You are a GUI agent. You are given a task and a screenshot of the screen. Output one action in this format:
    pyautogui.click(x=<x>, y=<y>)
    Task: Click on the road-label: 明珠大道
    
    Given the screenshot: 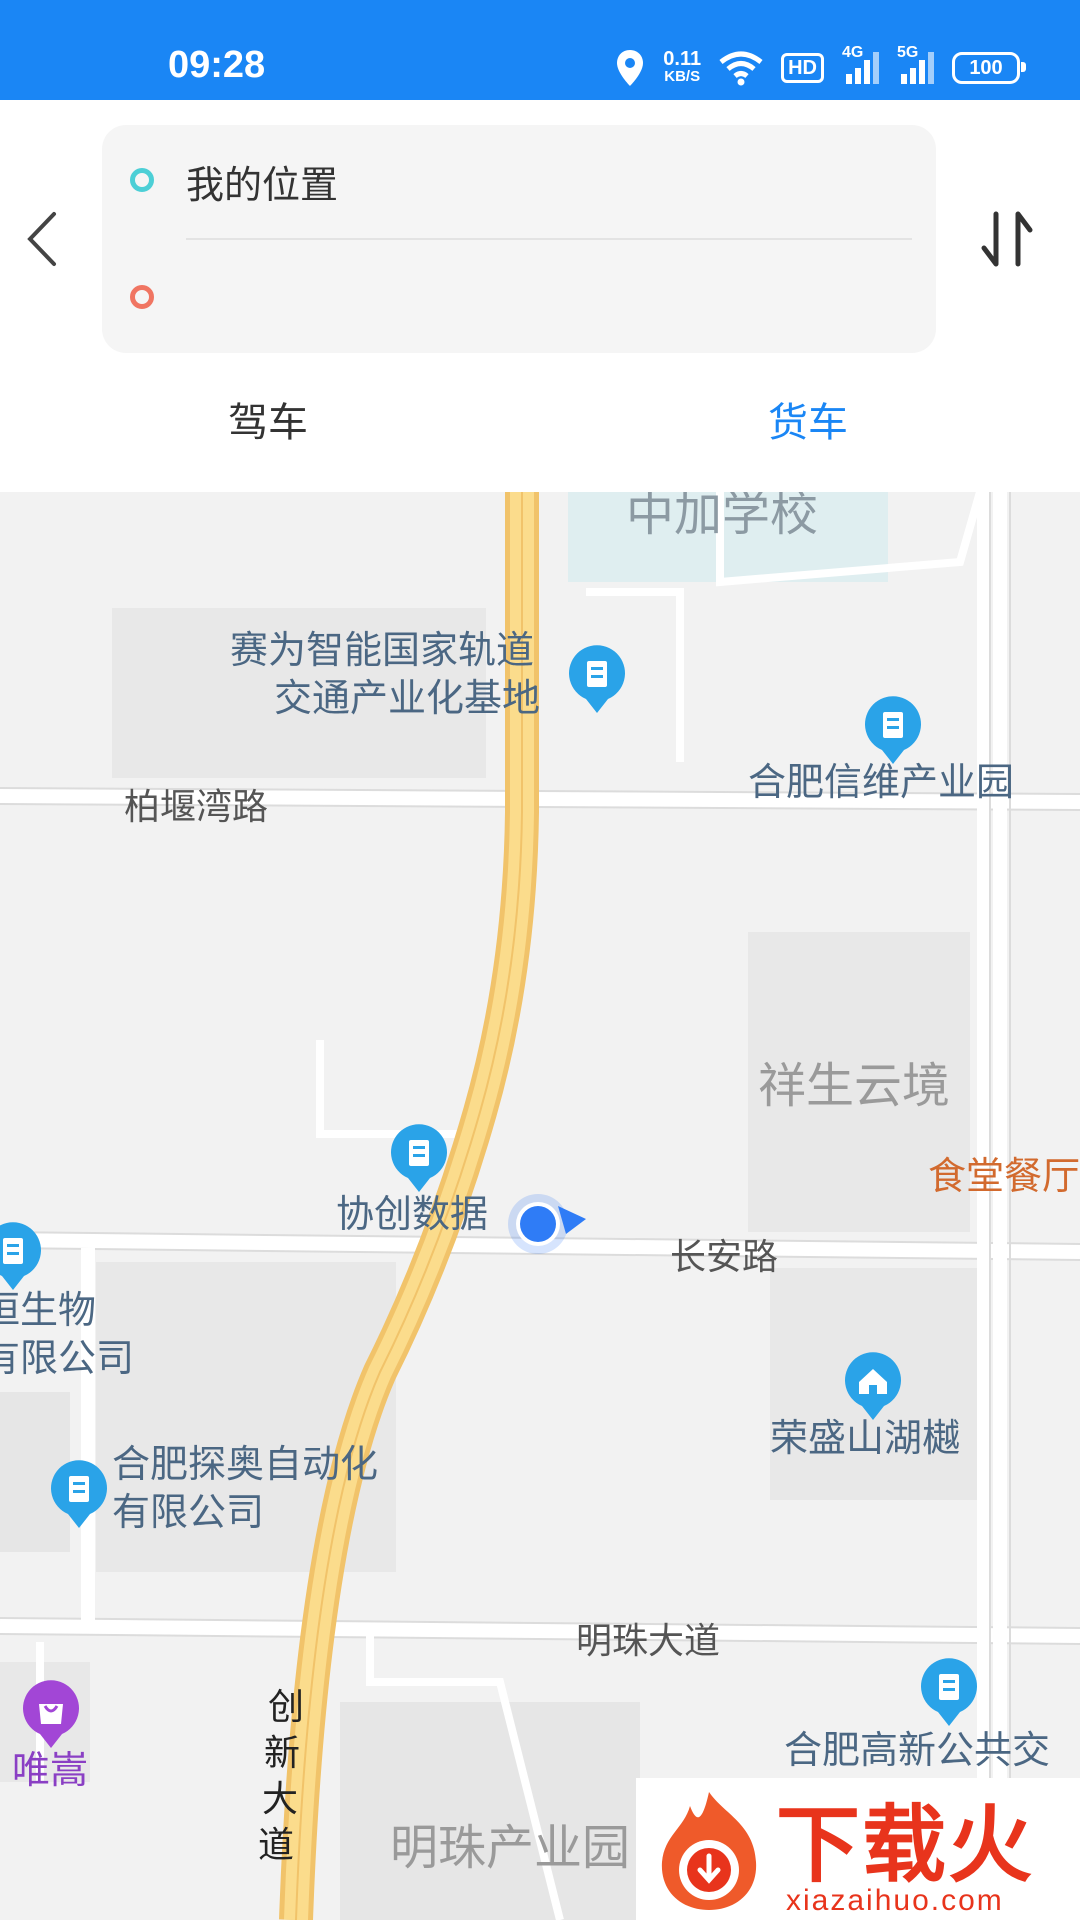 What is the action you would take?
    pyautogui.click(x=648, y=1641)
    